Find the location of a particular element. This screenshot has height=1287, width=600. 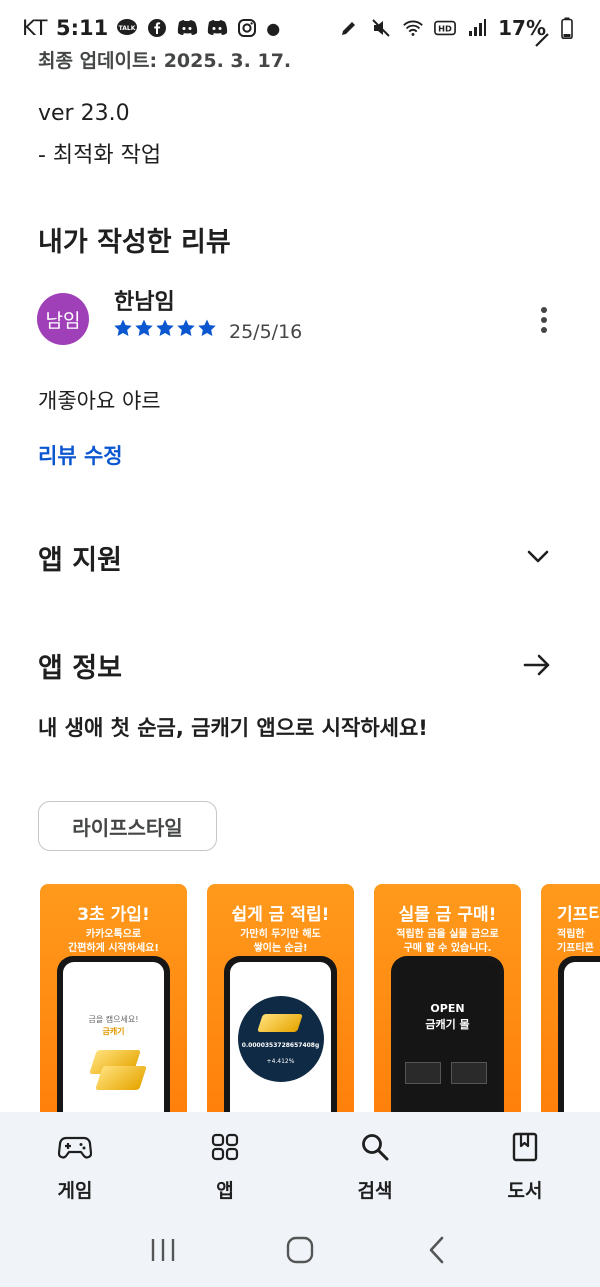

hd-voice-icon: HD is located at coordinates (445, 28).